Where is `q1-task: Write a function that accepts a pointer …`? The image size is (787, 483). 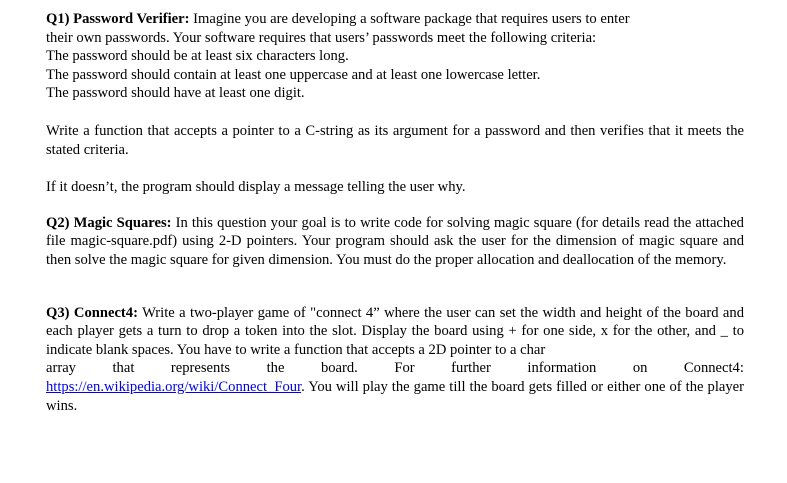
q1-task: Write a function that accepts a pointer … is located at coordinates (395, 140).